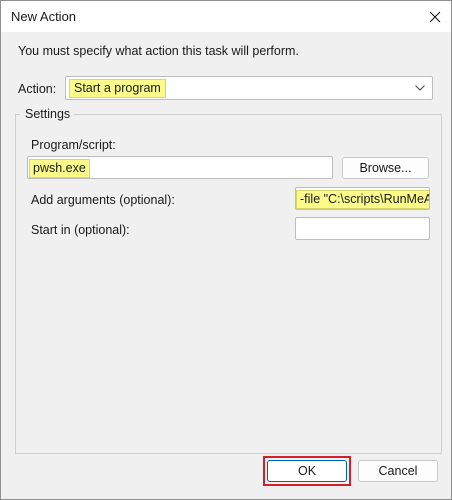  I want to click on ok-button: OK, so click(307, 471).